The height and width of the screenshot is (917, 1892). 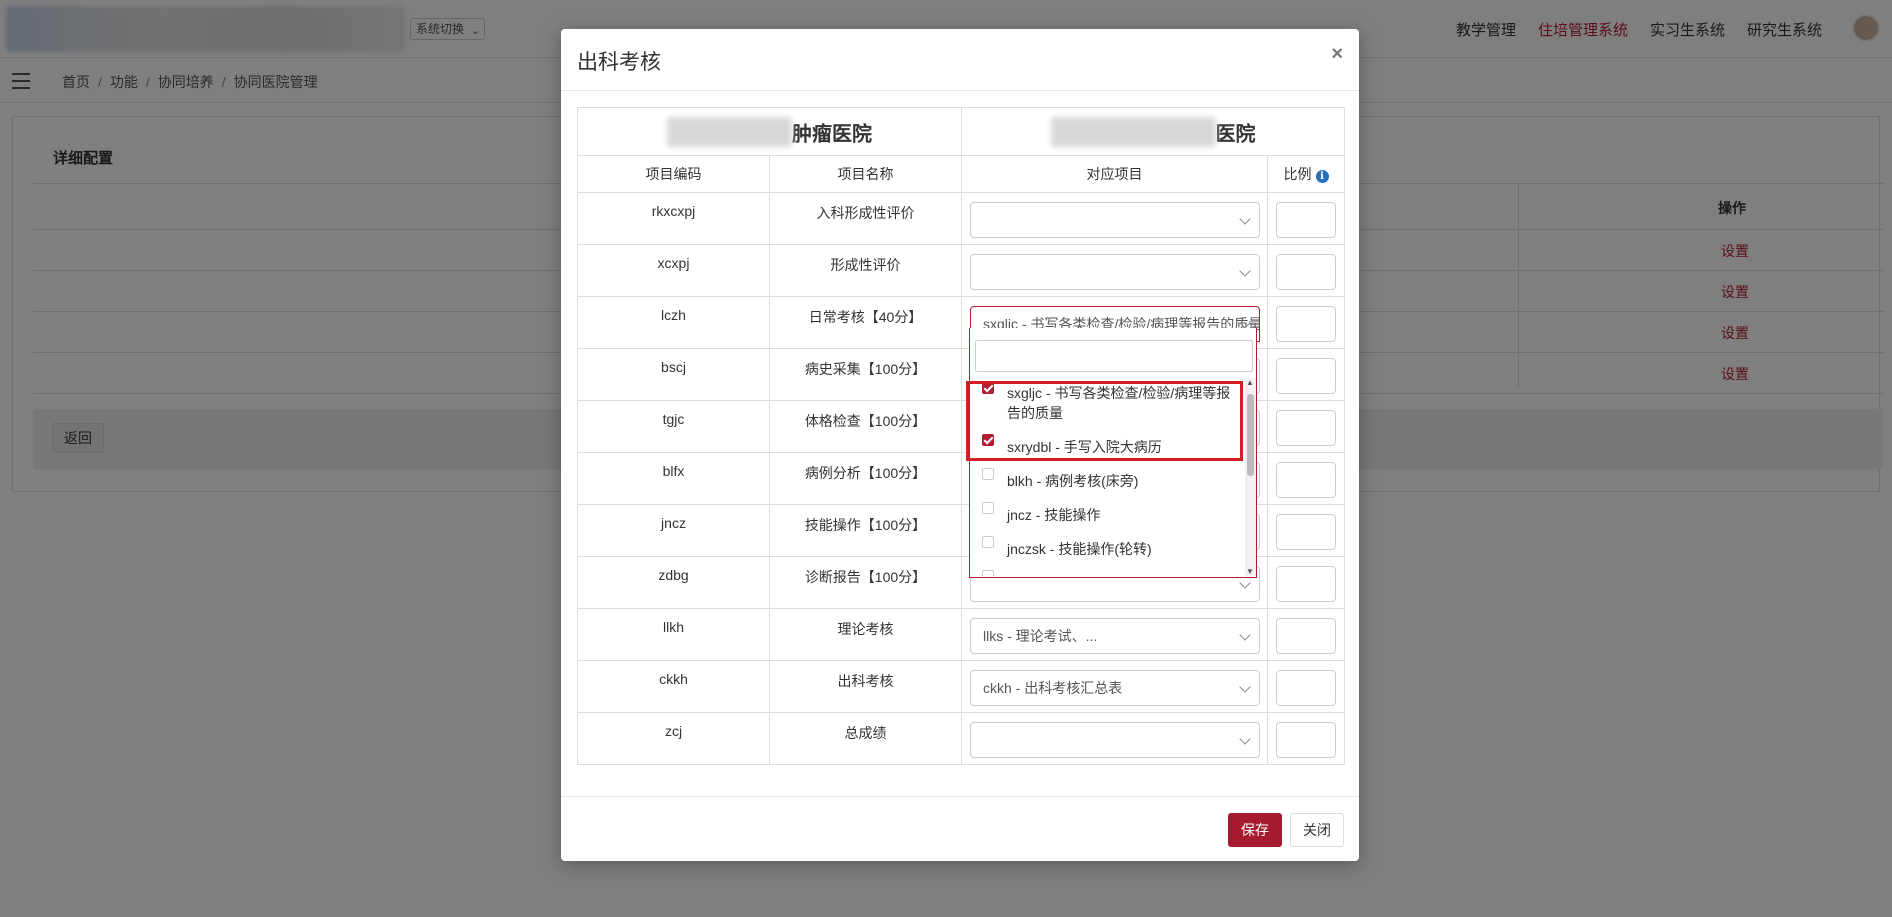 What do you see at coordinates (1255, 830) in the screenshot?
I see `save-button: 保存` at bounding box center [1255, 830].